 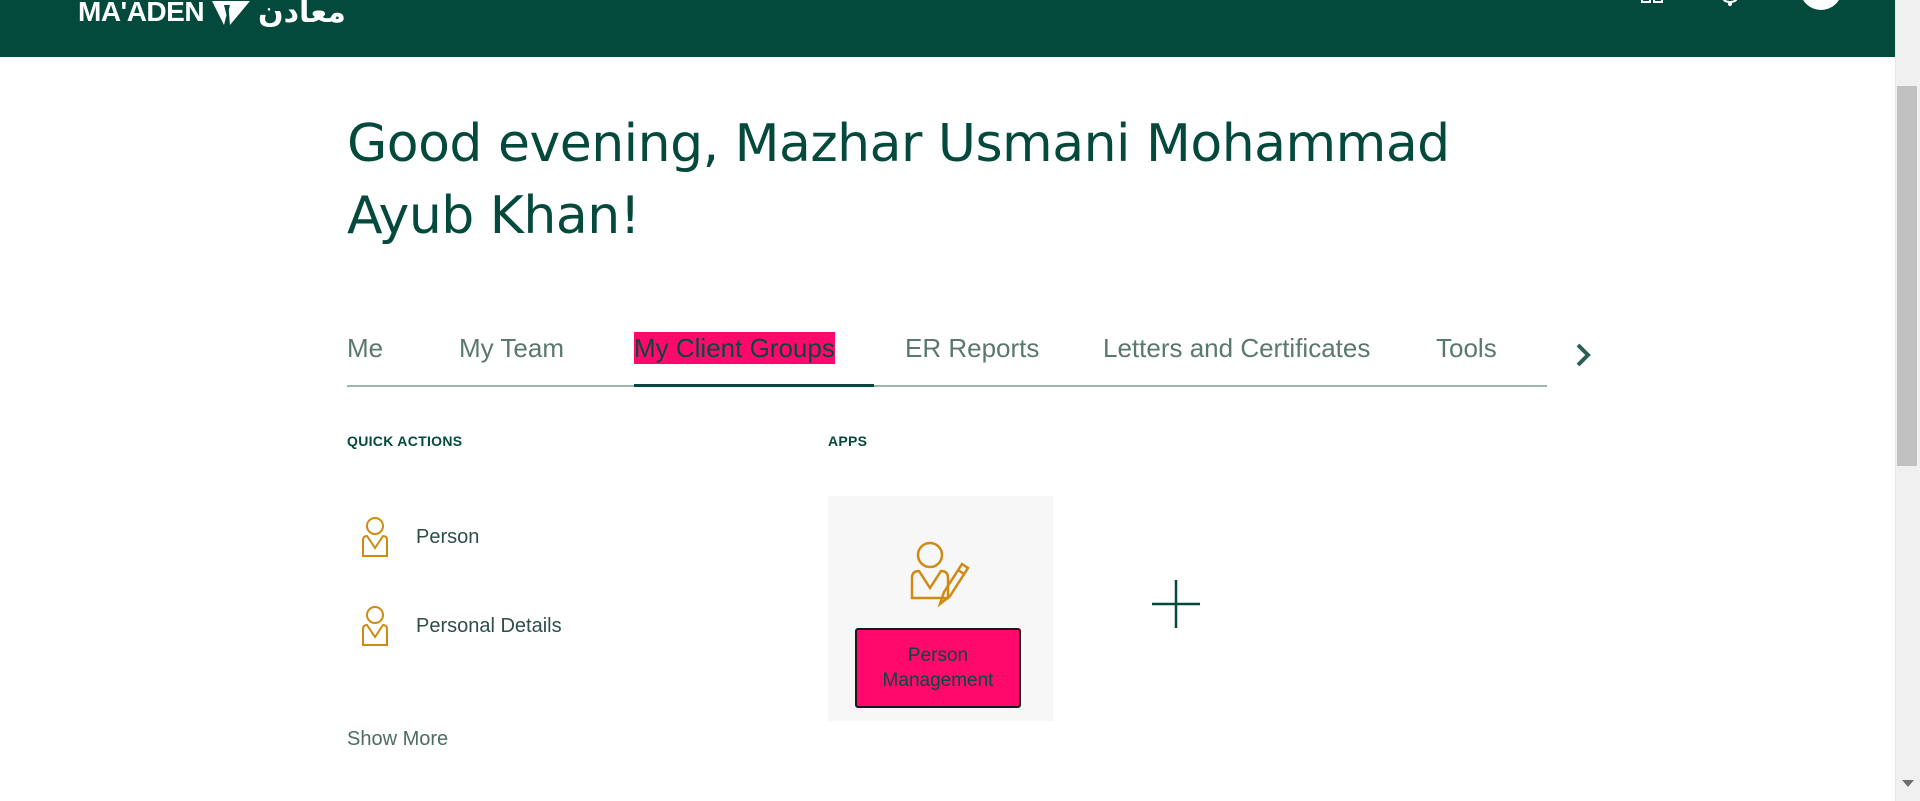 I want to click on app-card-person-management: Person Management, so click(x=940, y=608).